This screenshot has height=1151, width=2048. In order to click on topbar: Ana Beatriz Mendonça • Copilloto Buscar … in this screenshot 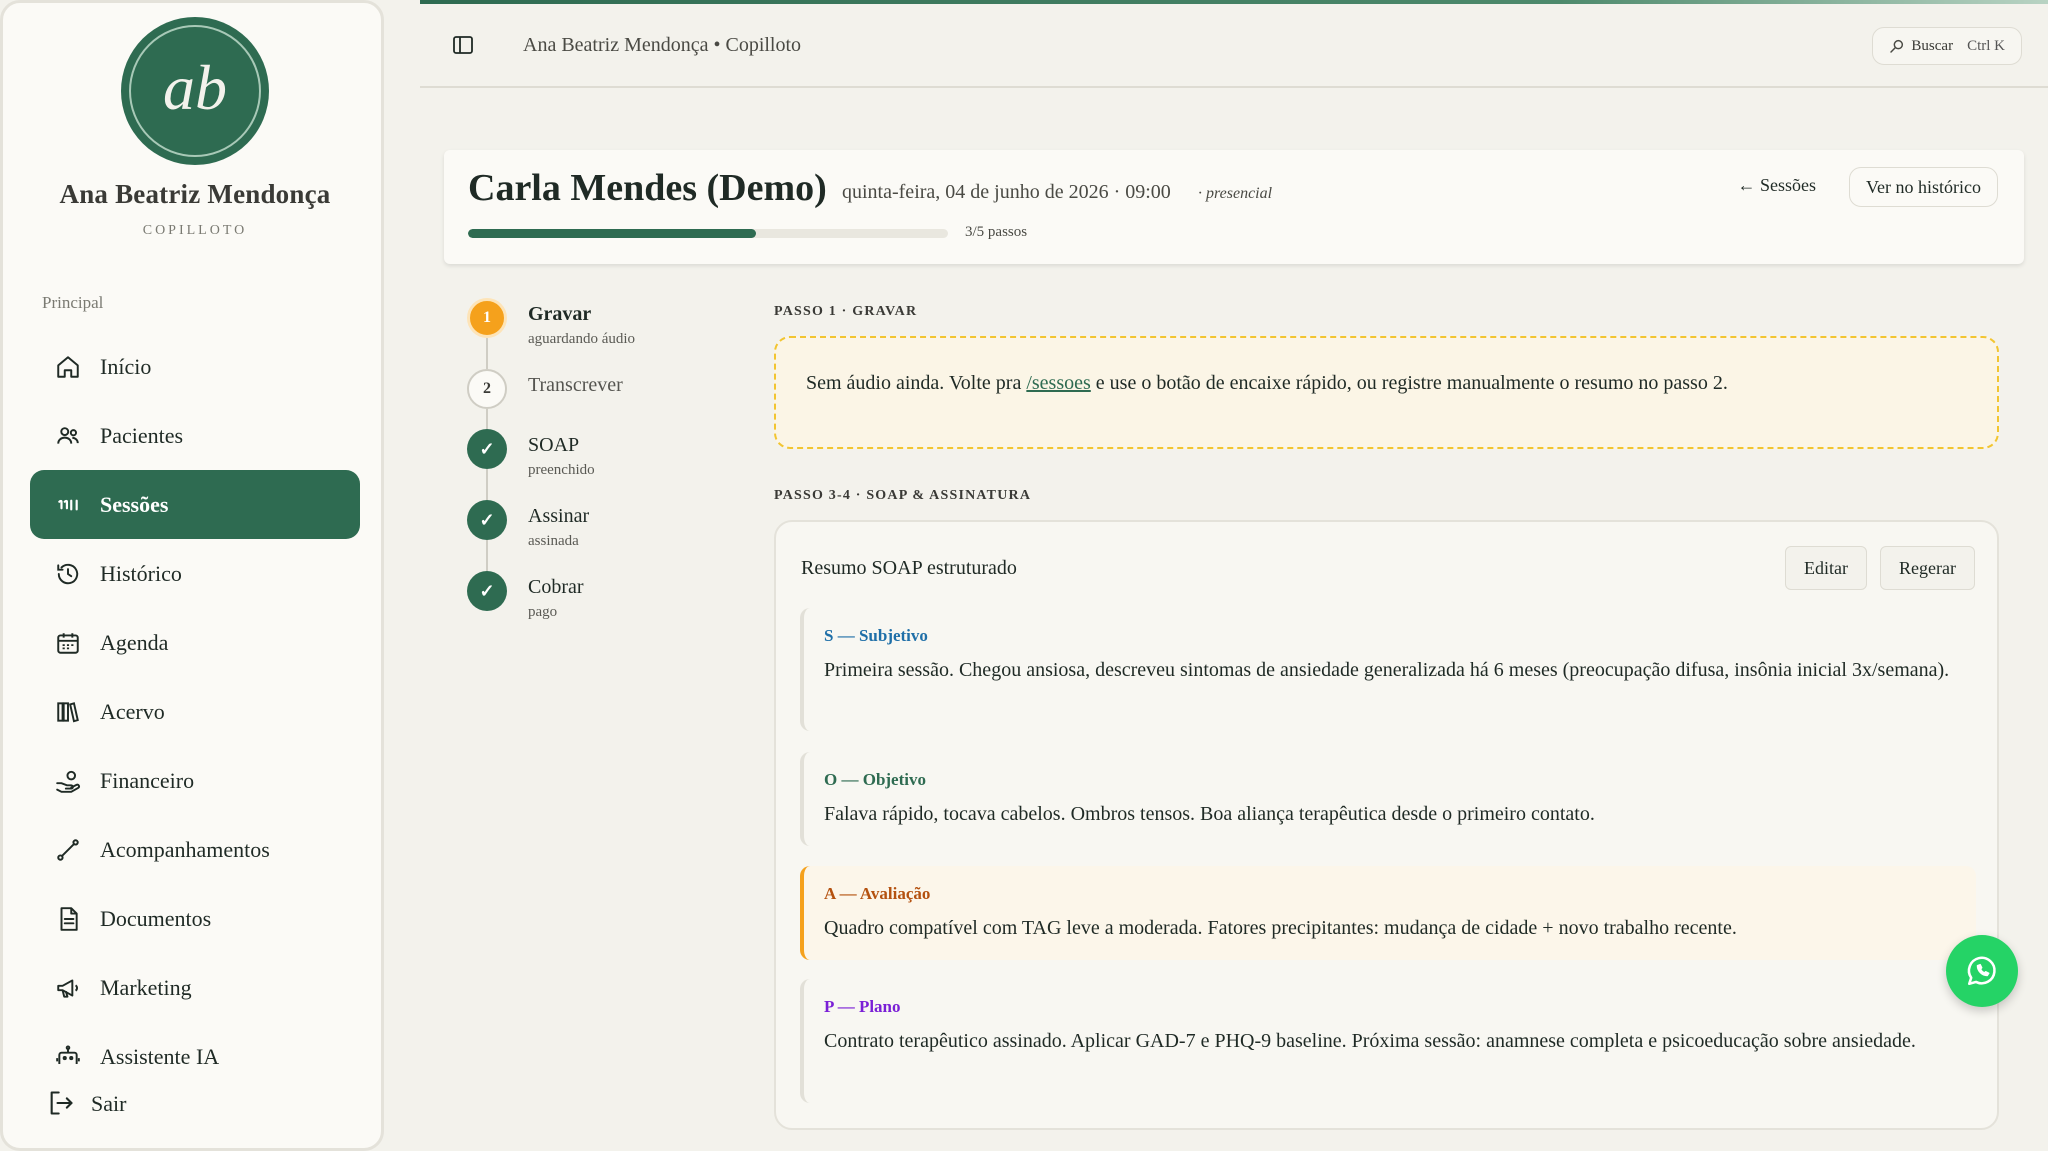, I will do `click(1234, 46)`.